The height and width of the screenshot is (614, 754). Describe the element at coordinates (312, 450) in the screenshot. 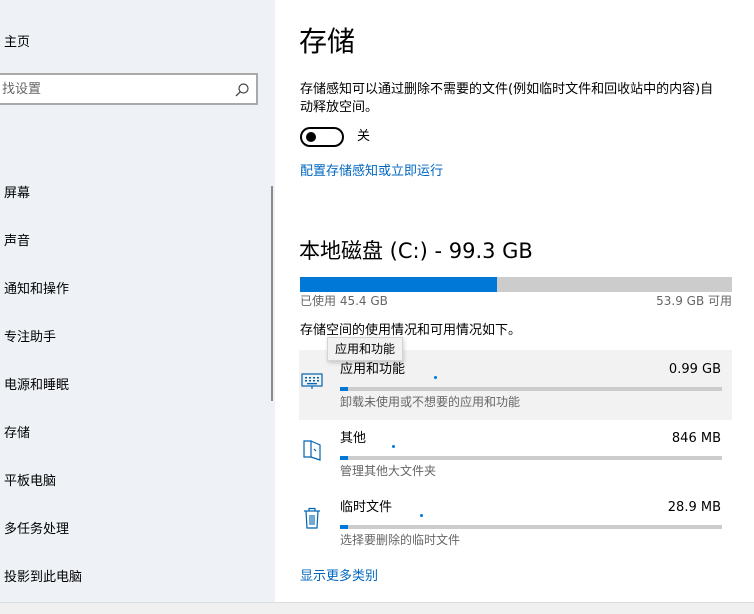

I see `folder-icon` at that location.